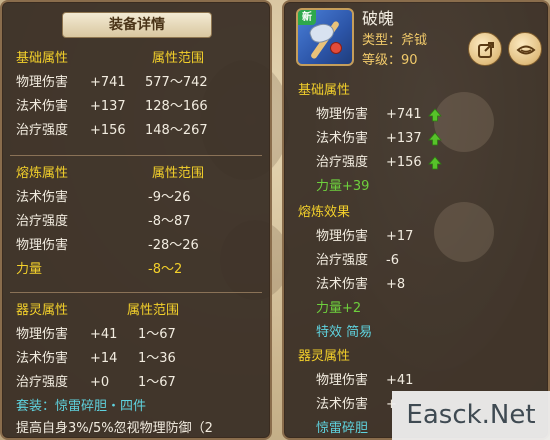  Describe the element at coordinates (137, 25) in the screenshot. I see `panel-title: 装备详情` at that location.